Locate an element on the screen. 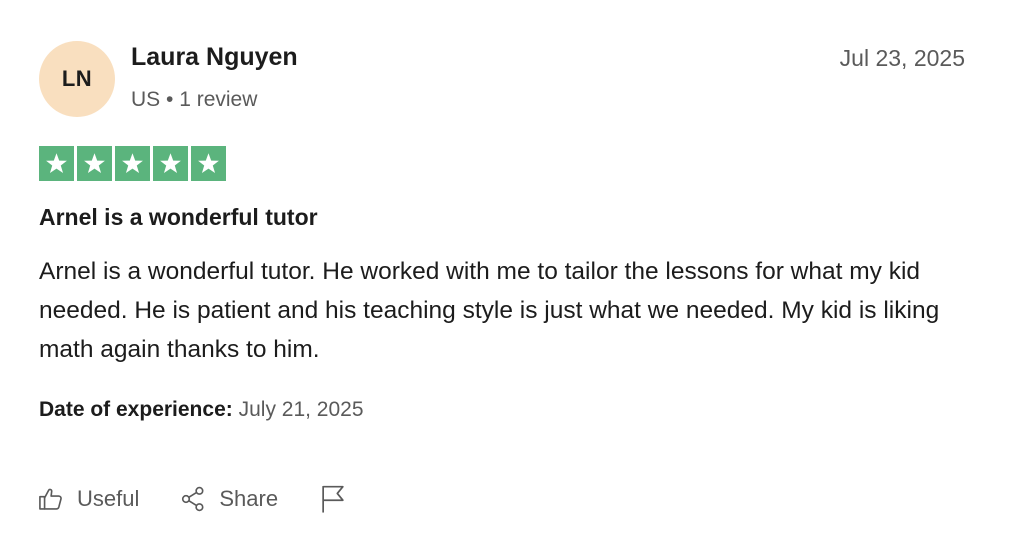  avatar-initials: LN is located at coordinates (77, 78).